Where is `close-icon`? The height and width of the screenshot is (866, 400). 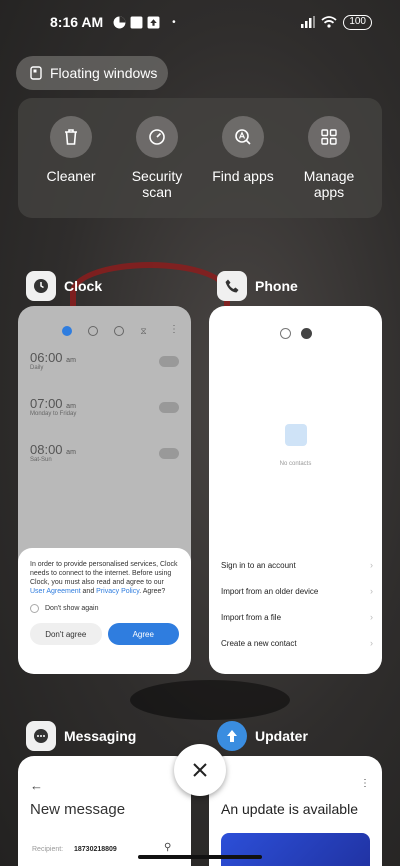 close-icon is located at coordinates (200, 770).